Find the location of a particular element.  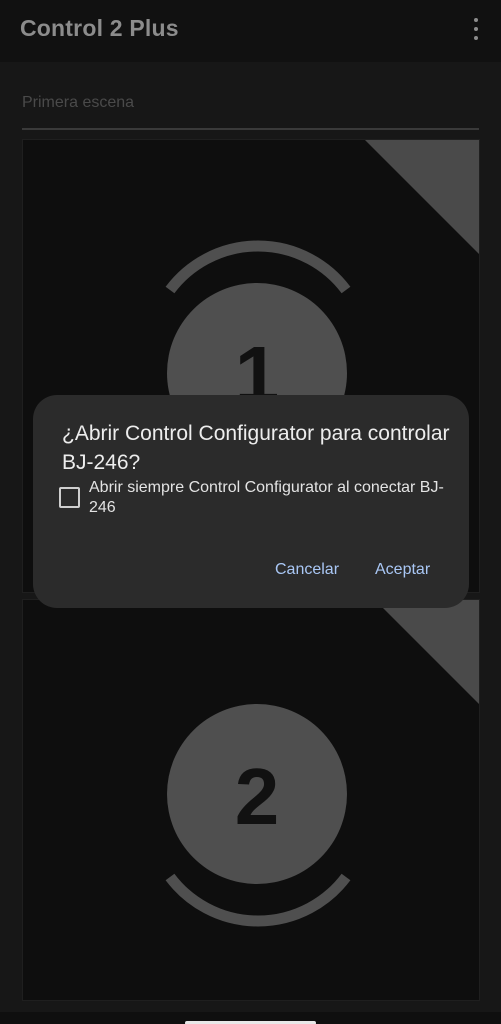

always-open-checkbox is located at coordinates (69, 497).